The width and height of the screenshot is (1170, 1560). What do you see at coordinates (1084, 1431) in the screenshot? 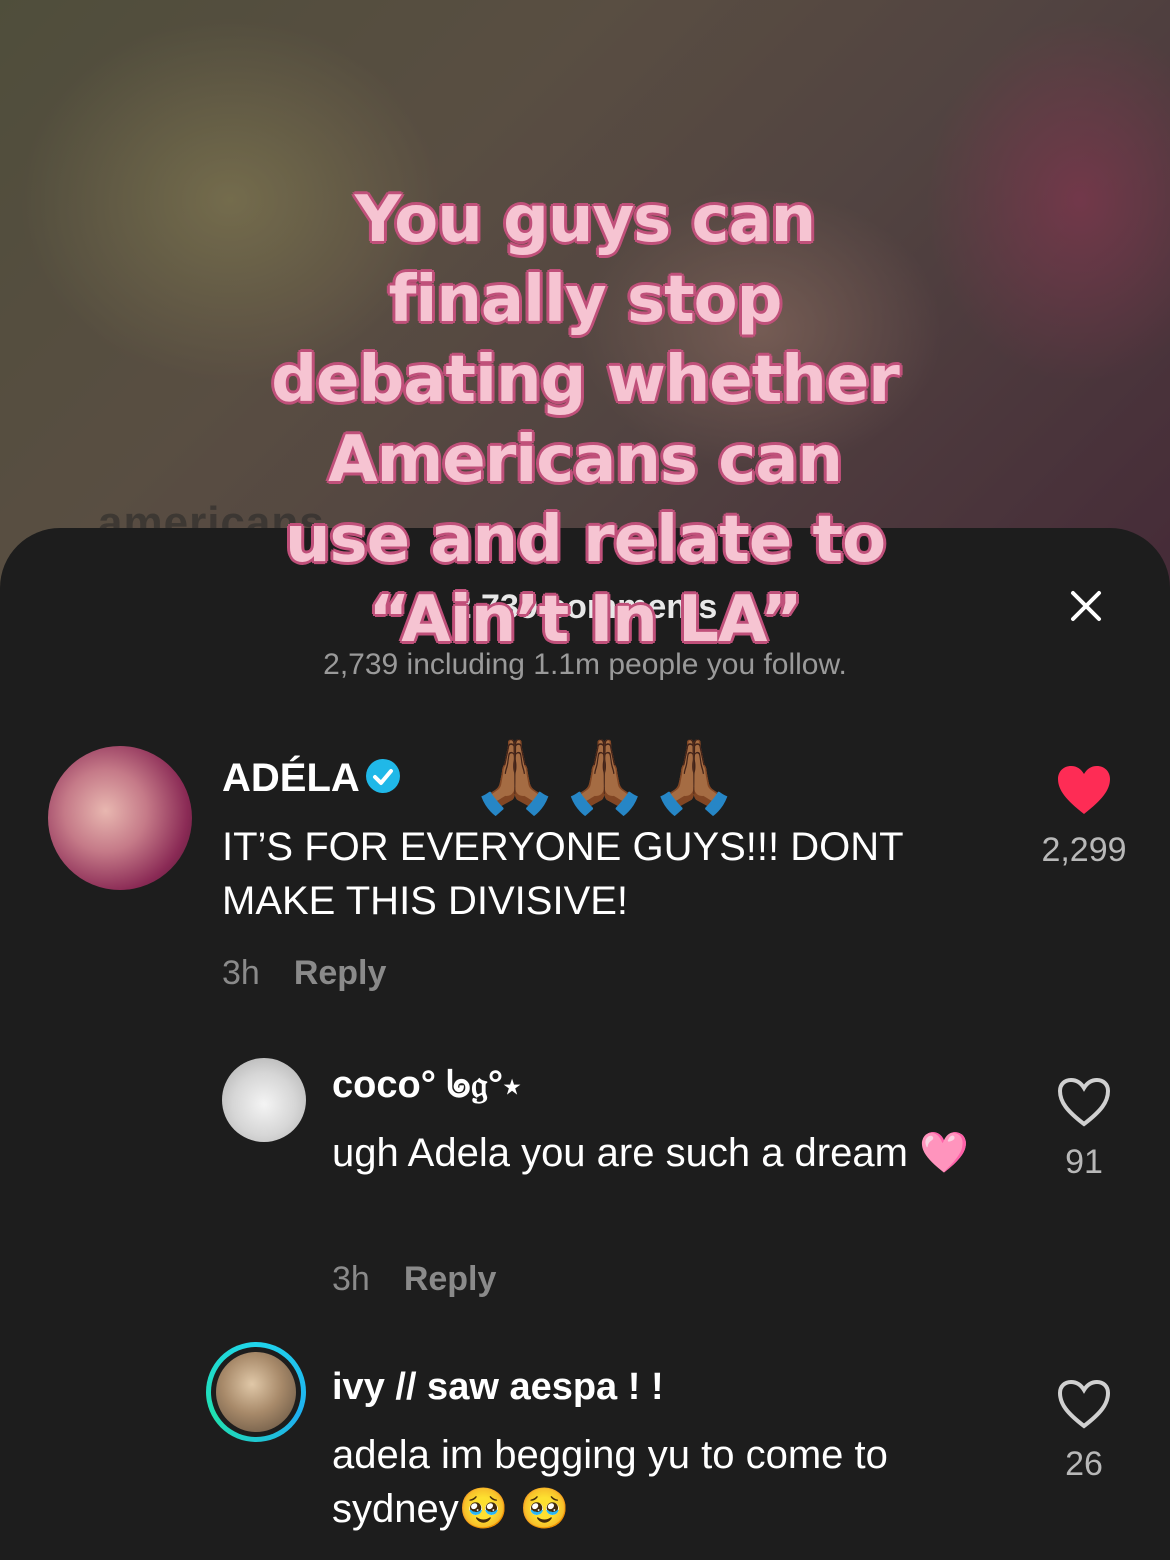
I see `like-button: 26` at bounding box center [1084, 1431].